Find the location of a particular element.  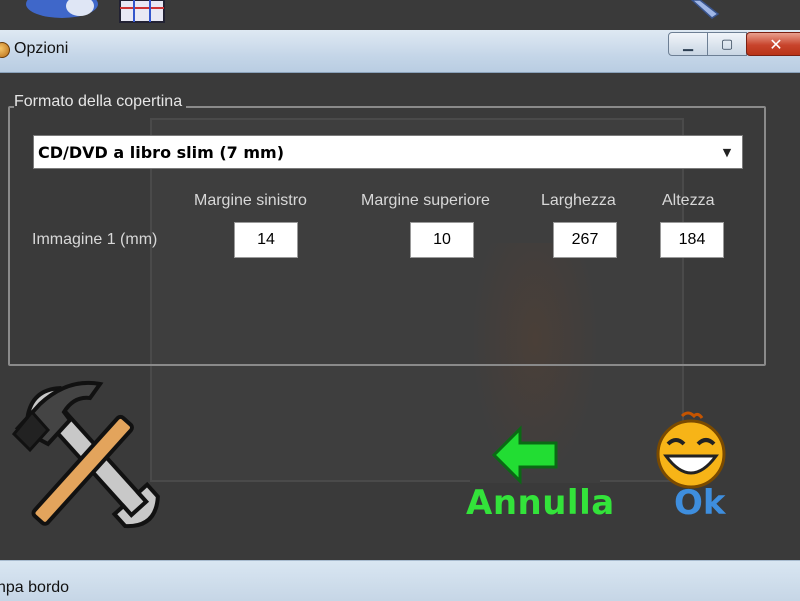

minimize-button: ▁ is located at coordinates (688, 44).